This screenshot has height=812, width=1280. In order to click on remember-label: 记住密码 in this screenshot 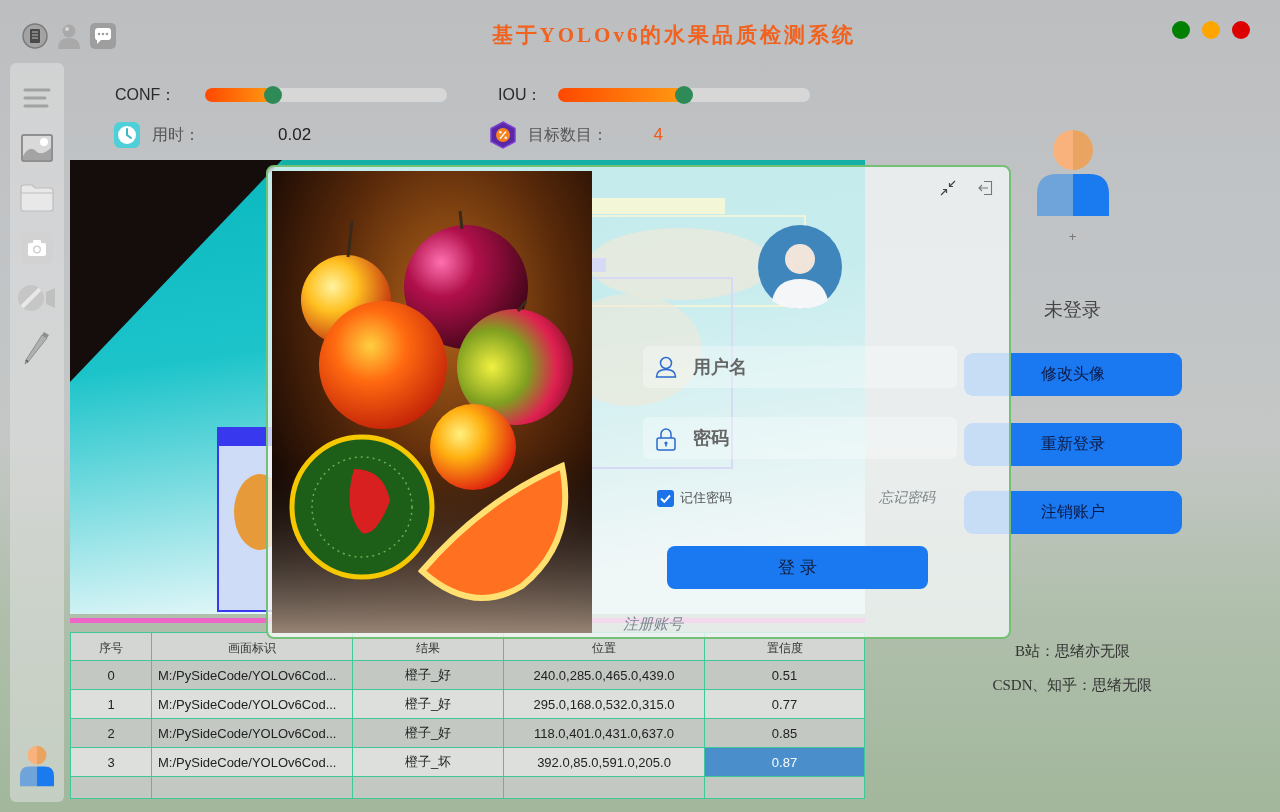, I will do `click(706, 498)`.